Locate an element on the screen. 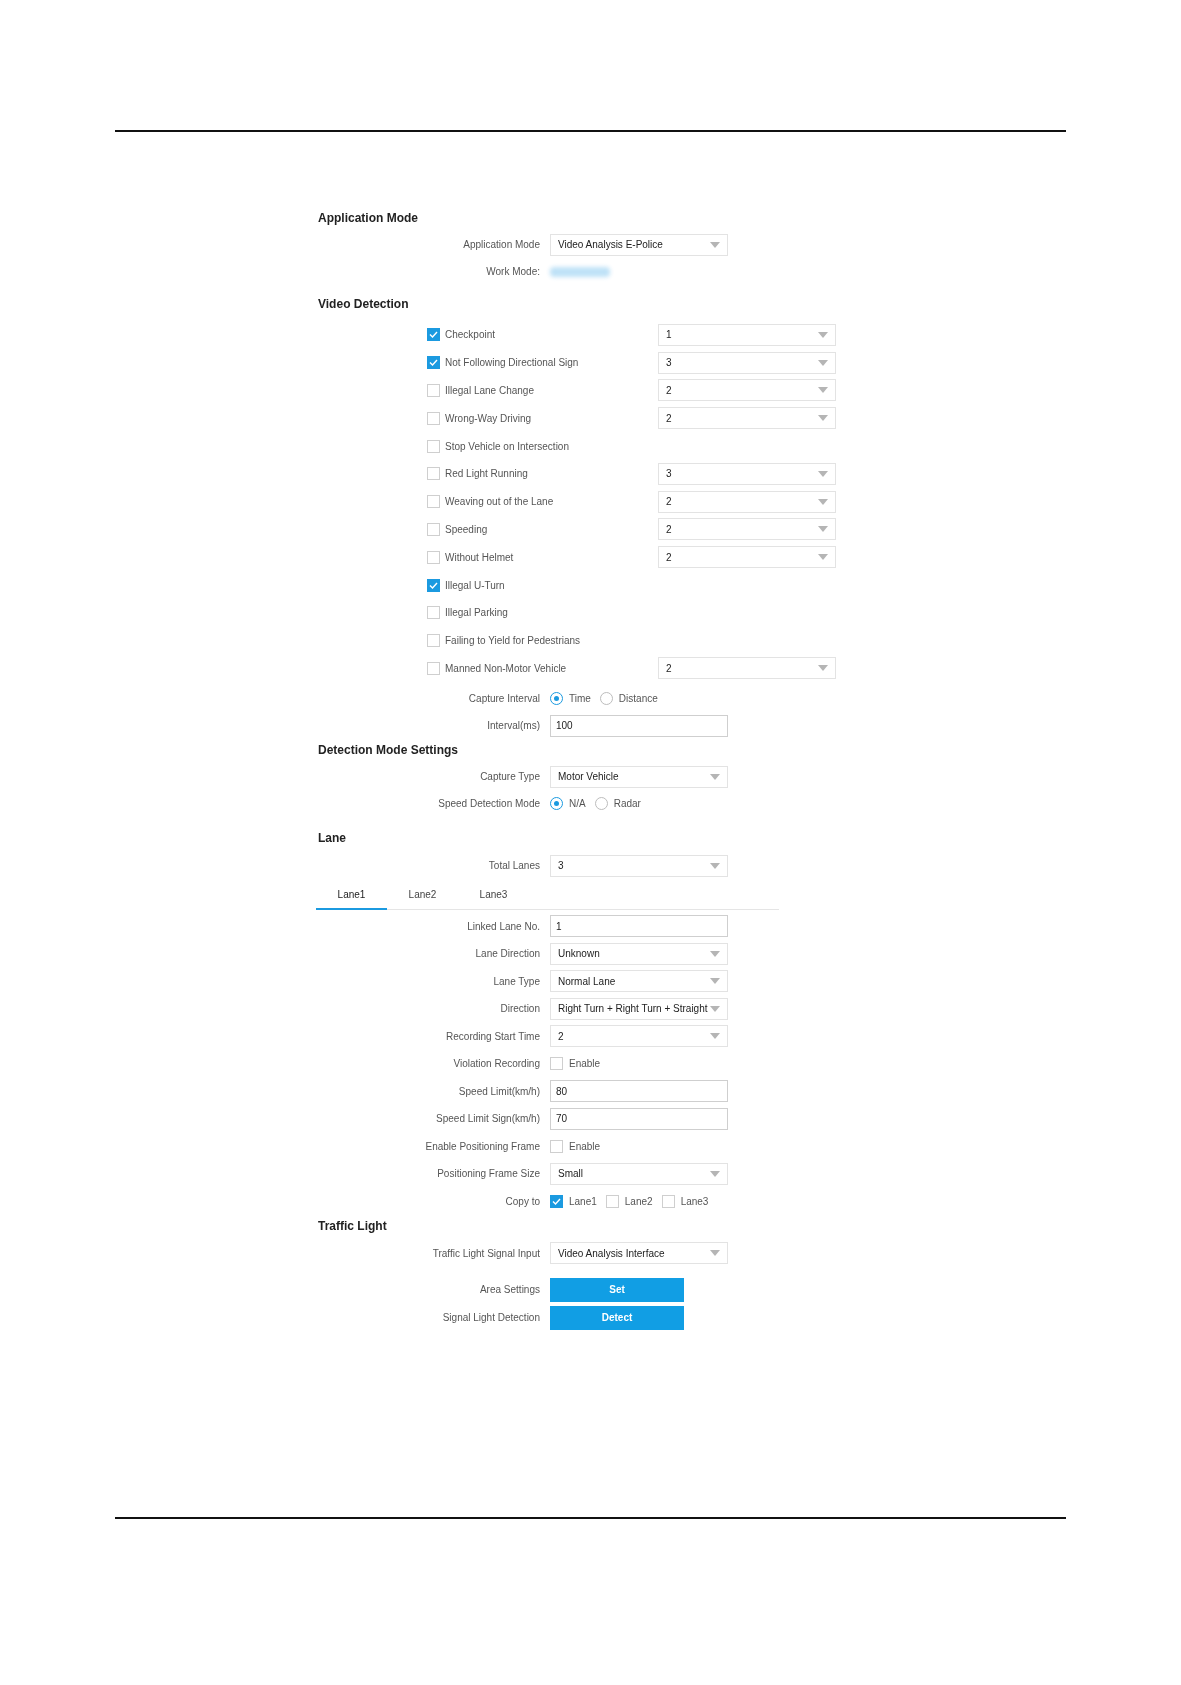  field-label: Signal Light Detection is located at coordinates (490, 1318).